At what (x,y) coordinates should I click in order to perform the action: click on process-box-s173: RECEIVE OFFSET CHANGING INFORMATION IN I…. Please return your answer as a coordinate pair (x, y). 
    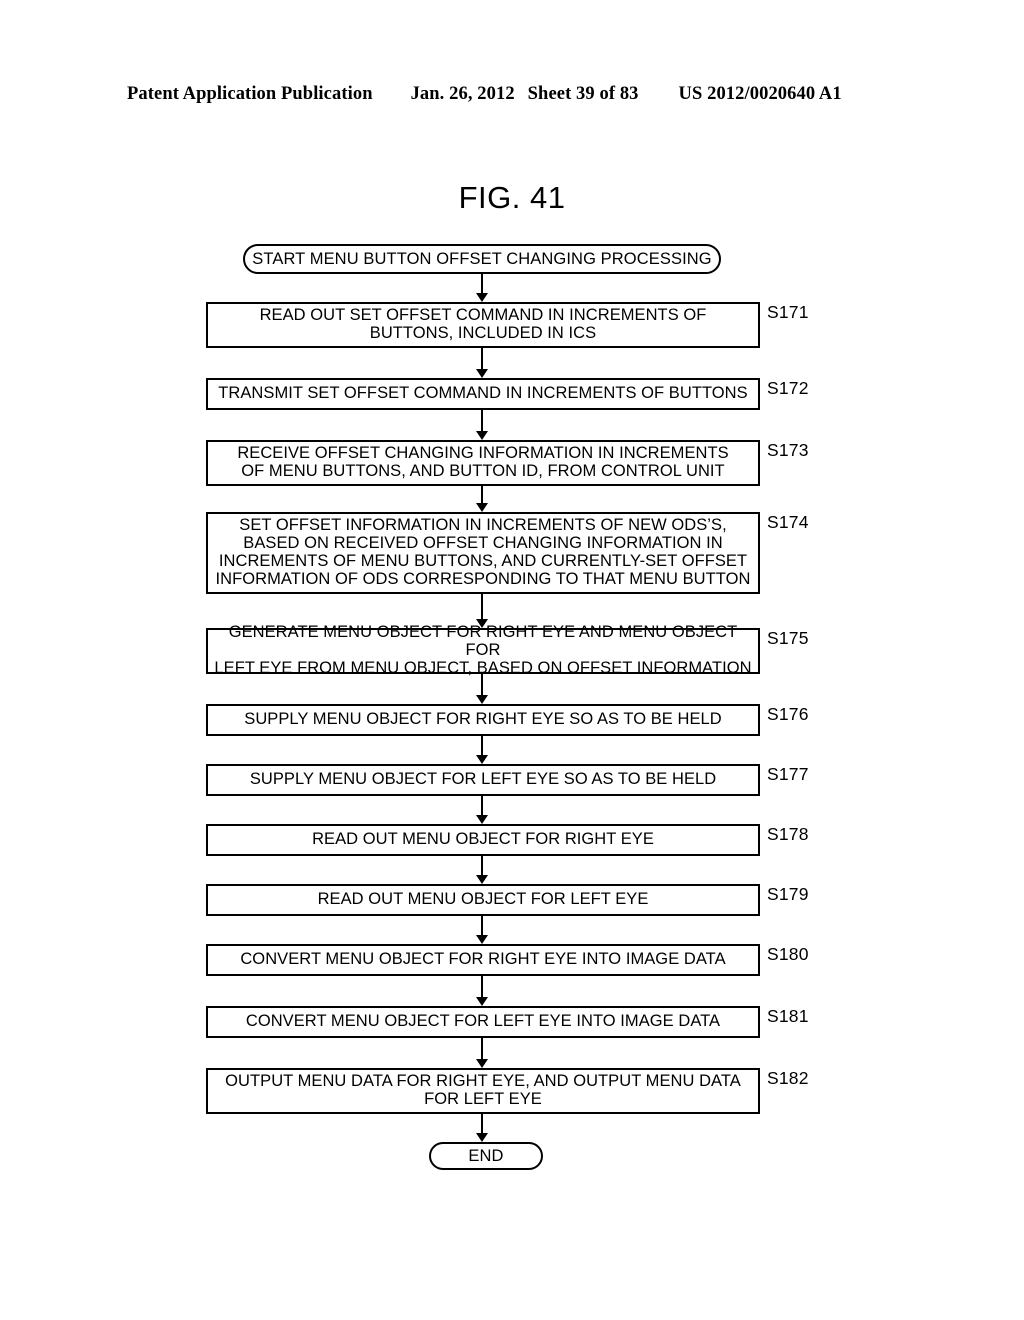
    Looking at the image, I should click on (483, 463).